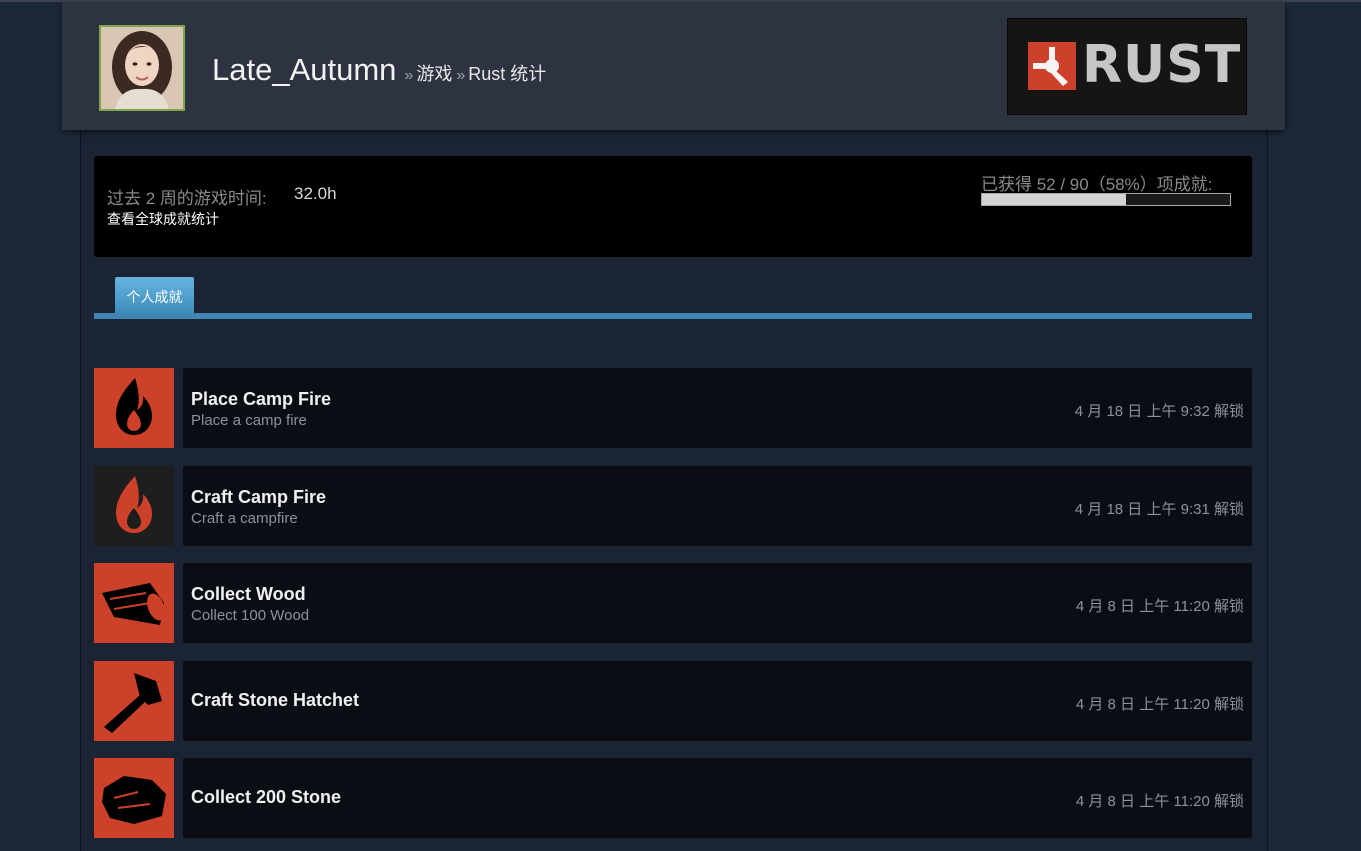 This screenshot has height=851, width=1361. What do you see at coordinates (1162, 65) in the screenshot?
I see `game-logo-text: RUST` at bounding box center [1162, 65].